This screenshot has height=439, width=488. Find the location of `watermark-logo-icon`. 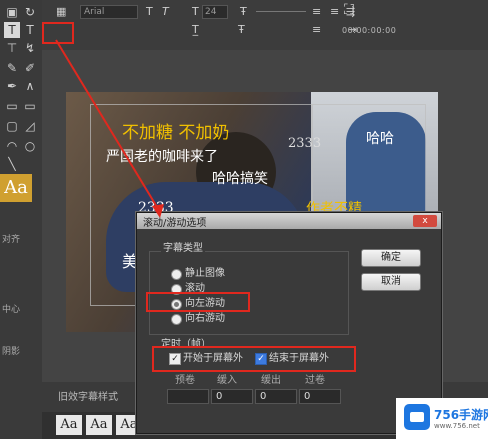

watermark-logo-icon is located at coordinates (417, 417).